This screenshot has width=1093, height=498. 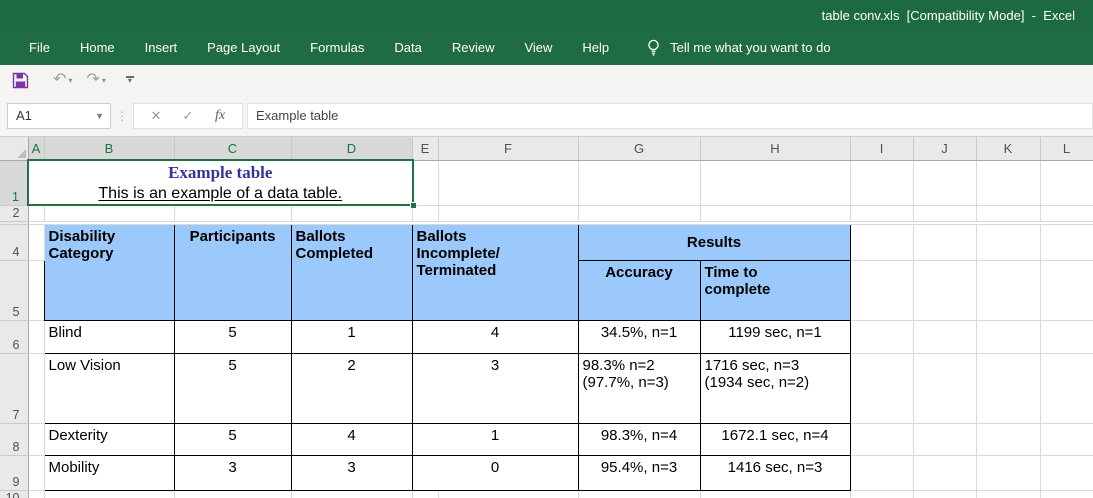 I want to click on row-header-10: 10, so click(x=14, y=494).